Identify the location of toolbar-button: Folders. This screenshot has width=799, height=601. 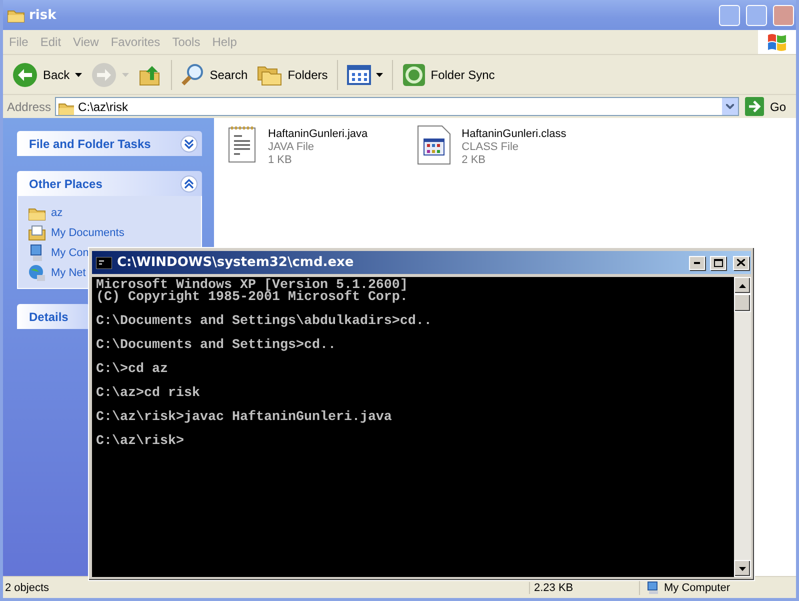
(292, 75).